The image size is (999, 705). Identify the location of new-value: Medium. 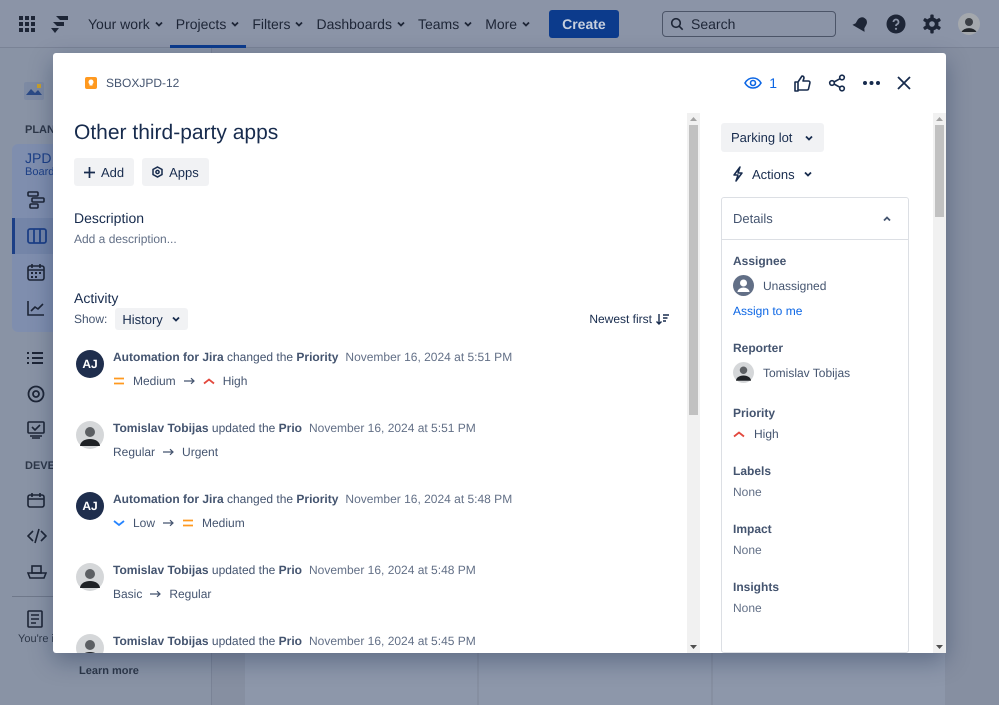
(223, 523).